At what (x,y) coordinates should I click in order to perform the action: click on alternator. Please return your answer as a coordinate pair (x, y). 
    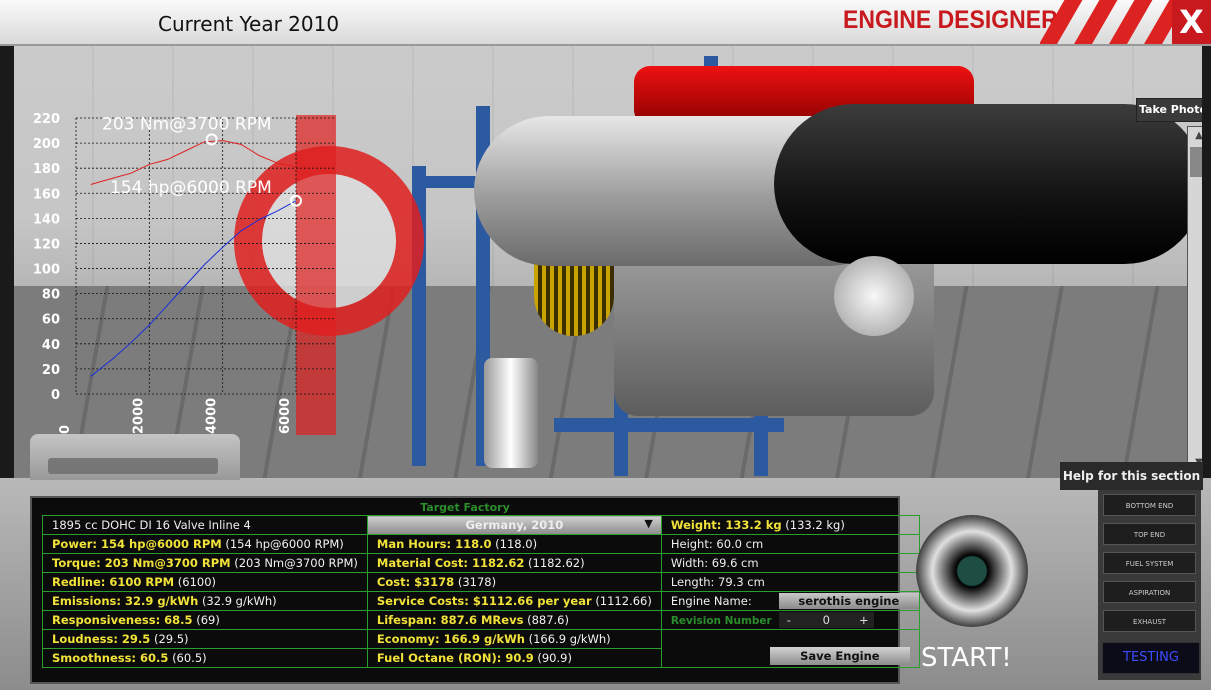
    Looking at the image, I should click on (874, 296).